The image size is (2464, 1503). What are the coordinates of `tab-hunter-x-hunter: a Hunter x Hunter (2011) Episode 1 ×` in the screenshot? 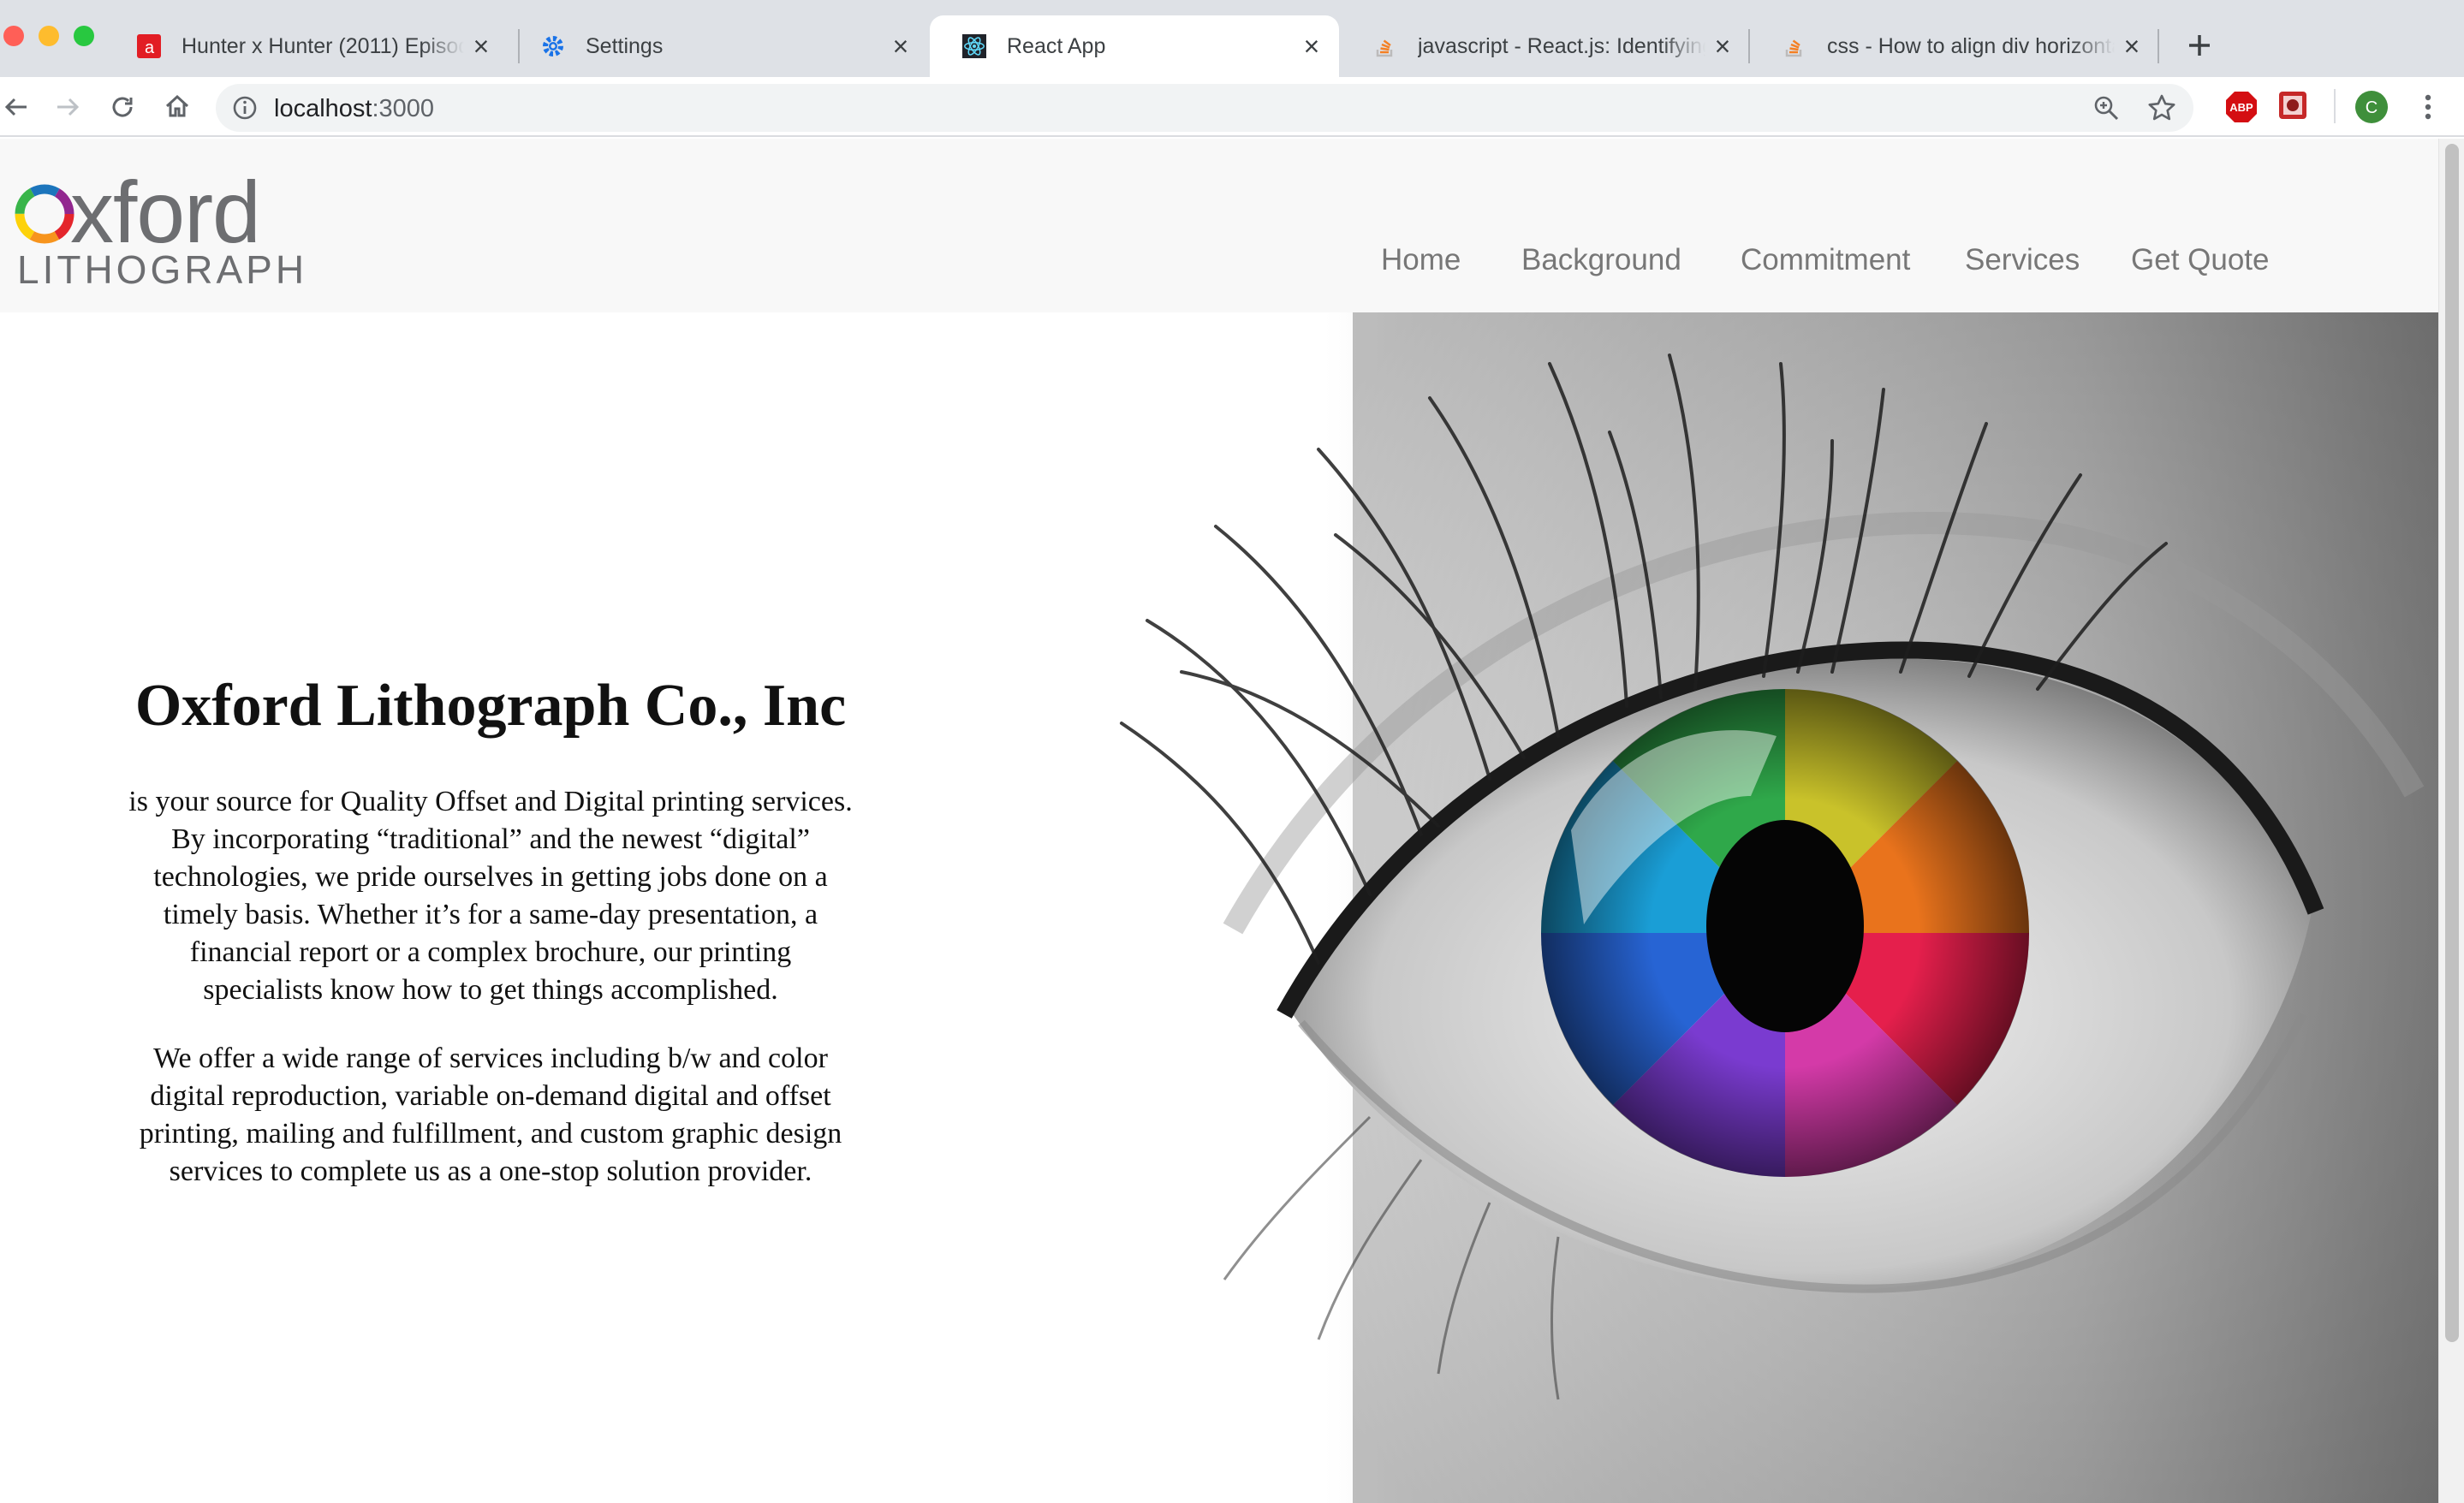 It's located at (306, 46).